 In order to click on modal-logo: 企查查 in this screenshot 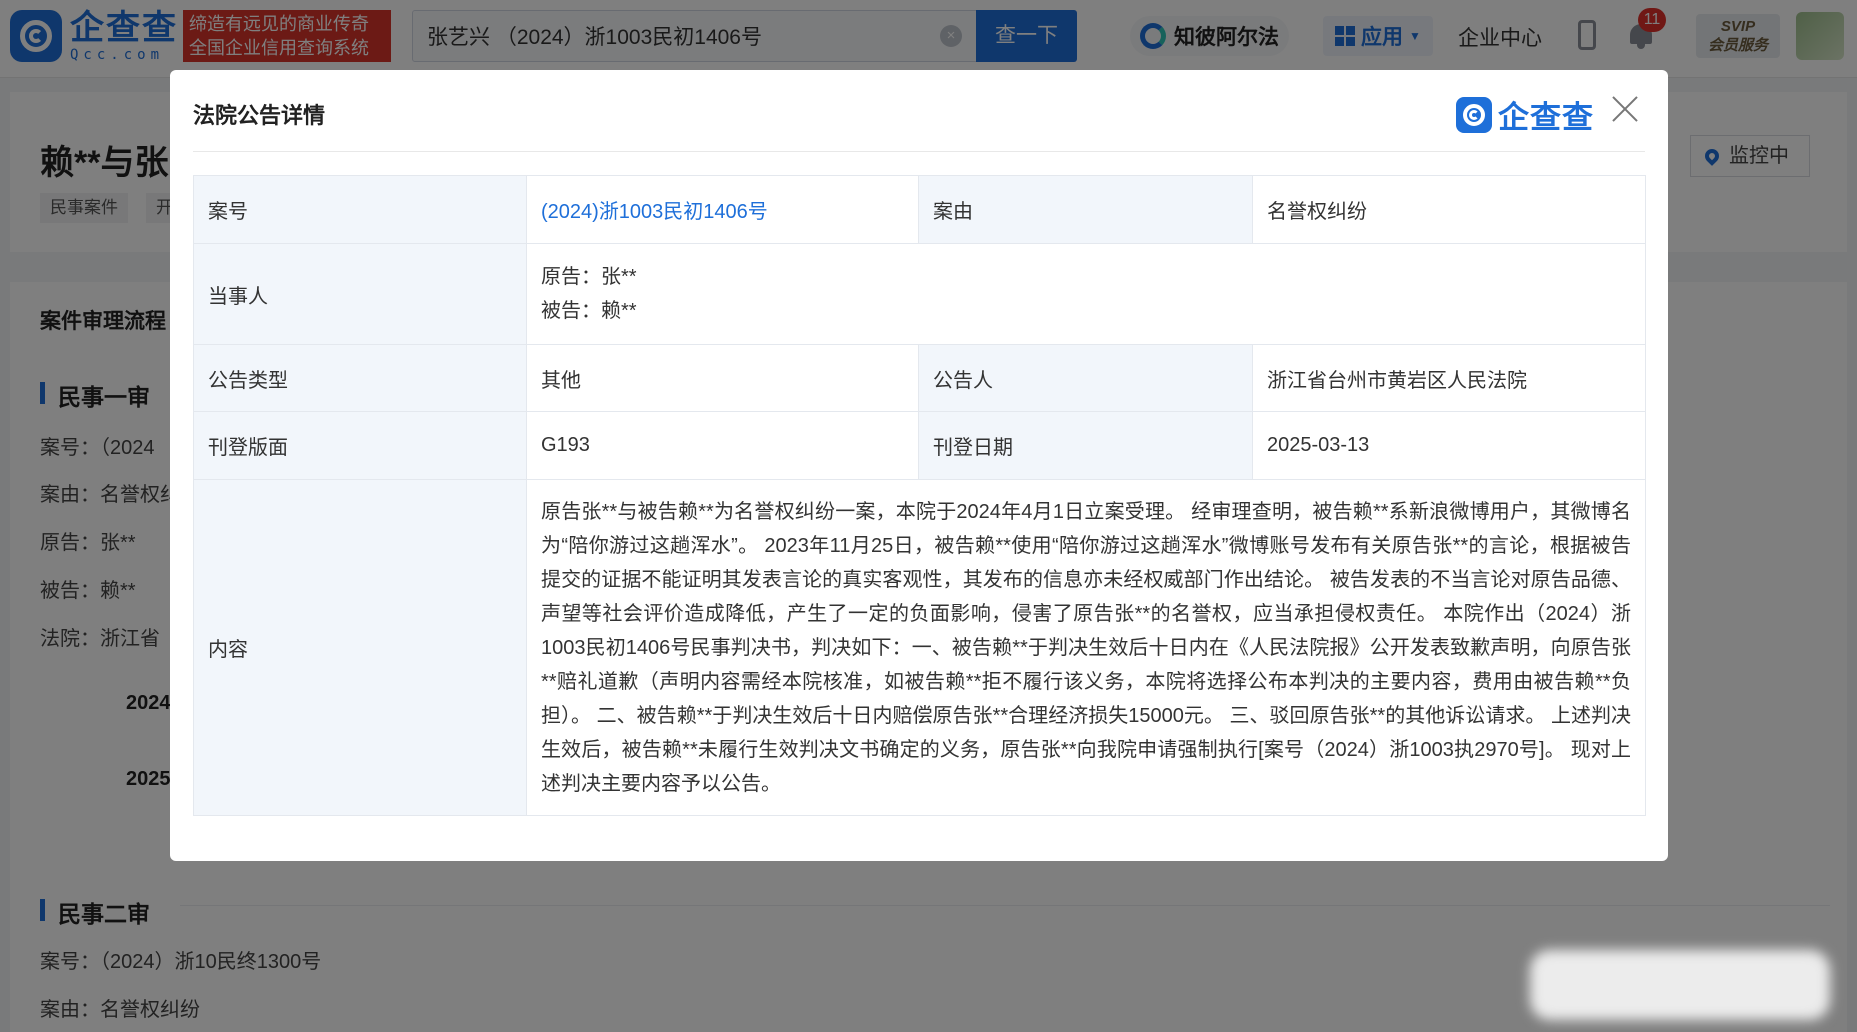, I will do `click(1525, 114)`.